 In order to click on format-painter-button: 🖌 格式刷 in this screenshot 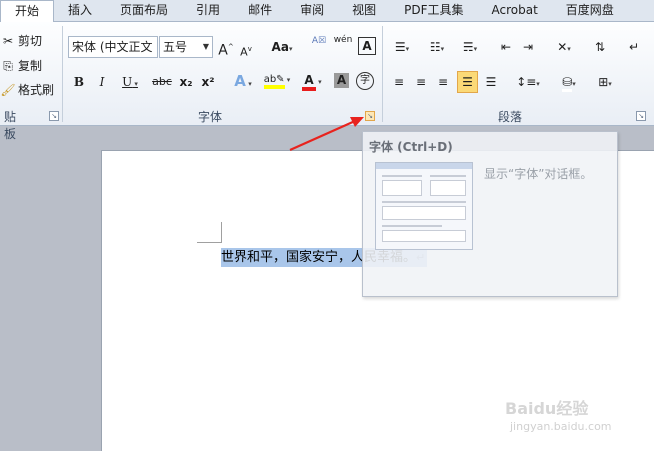, I will do `click(27, 89)`.